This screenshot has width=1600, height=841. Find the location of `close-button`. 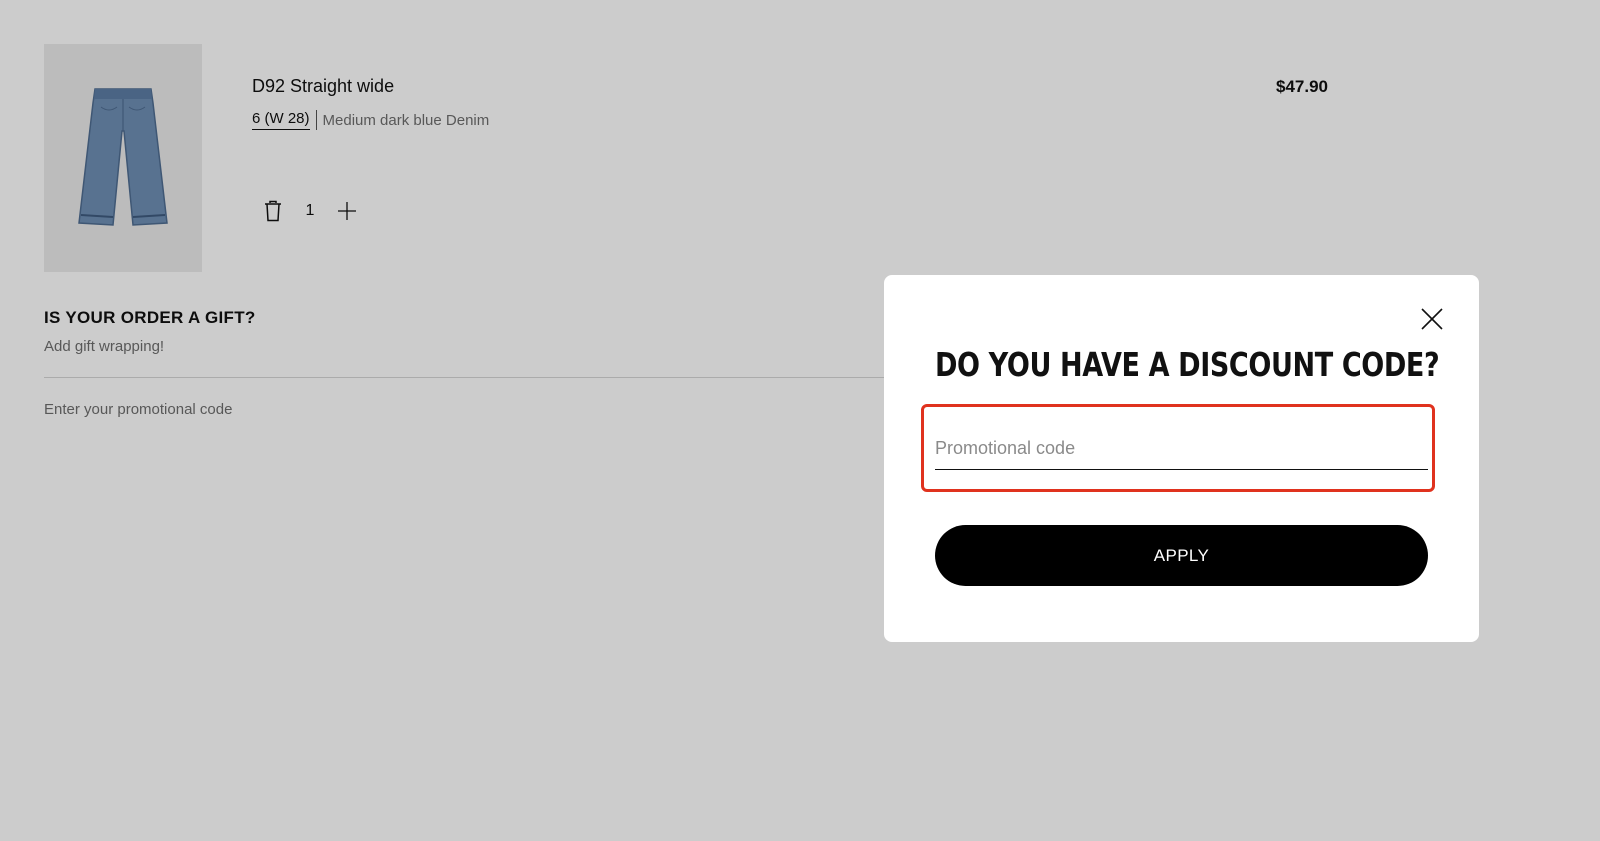

close-button is located at coordinates (1432, 319).